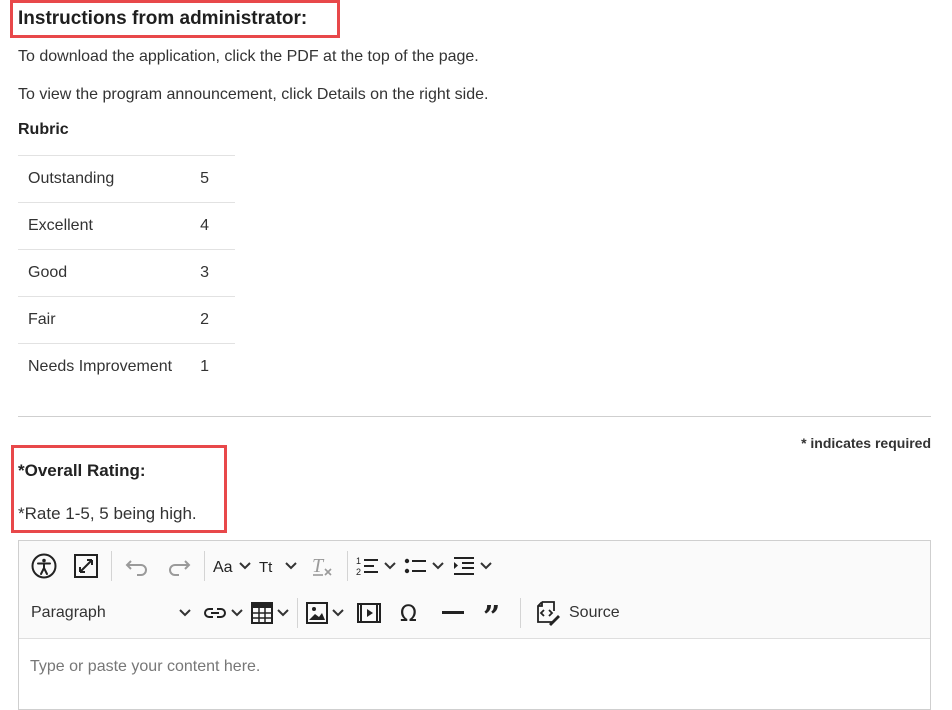  What do you see at coordinates (358, 561) in the screenshot?
I see `svg-text: 1` at bounding box center [358, 561].